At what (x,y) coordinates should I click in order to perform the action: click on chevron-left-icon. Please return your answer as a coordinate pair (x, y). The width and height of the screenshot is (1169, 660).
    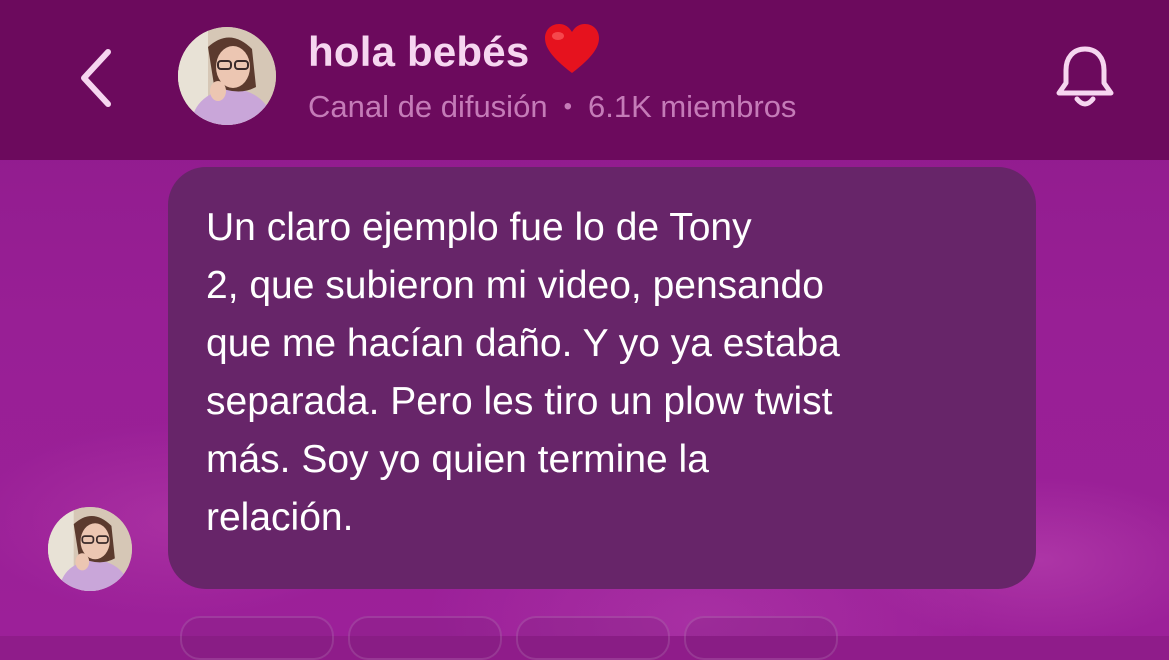
    Looking at the image, I should click on (96, 78).